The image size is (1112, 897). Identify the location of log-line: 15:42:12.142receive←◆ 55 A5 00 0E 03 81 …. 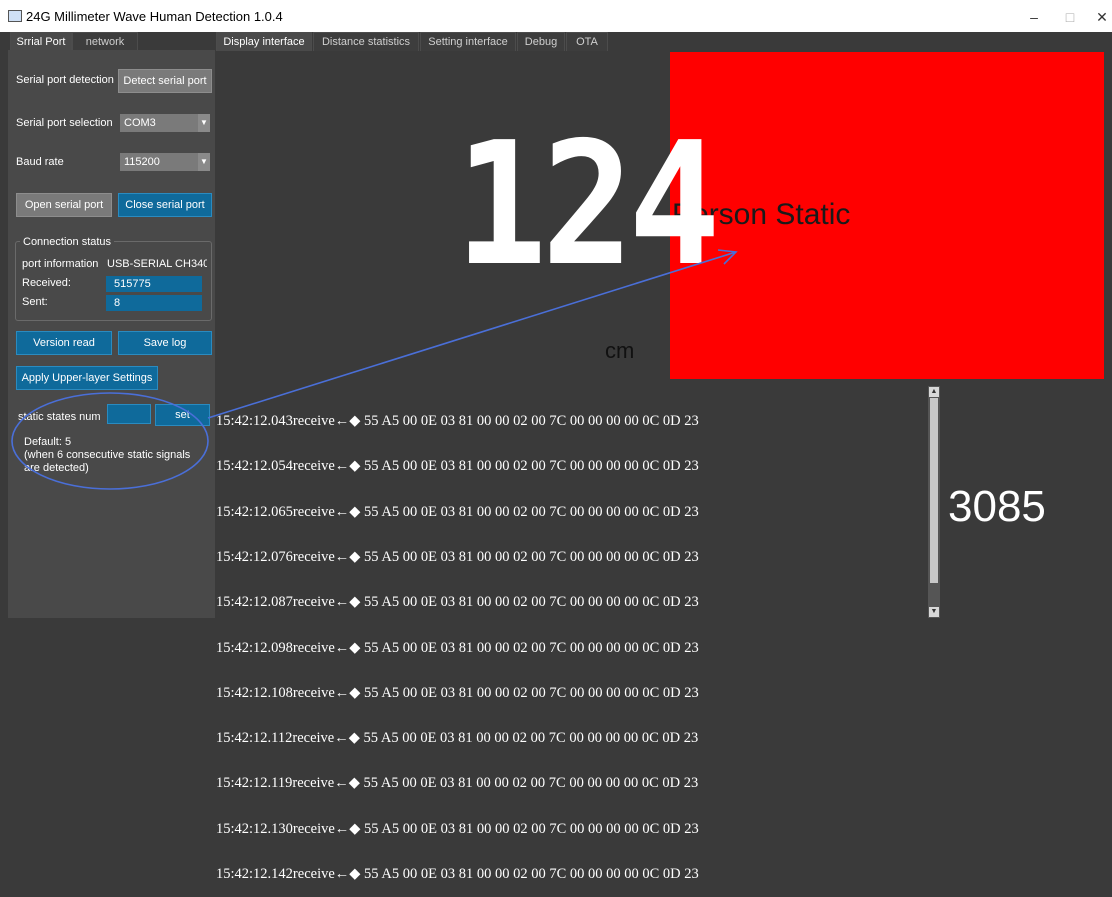
(457, 874).